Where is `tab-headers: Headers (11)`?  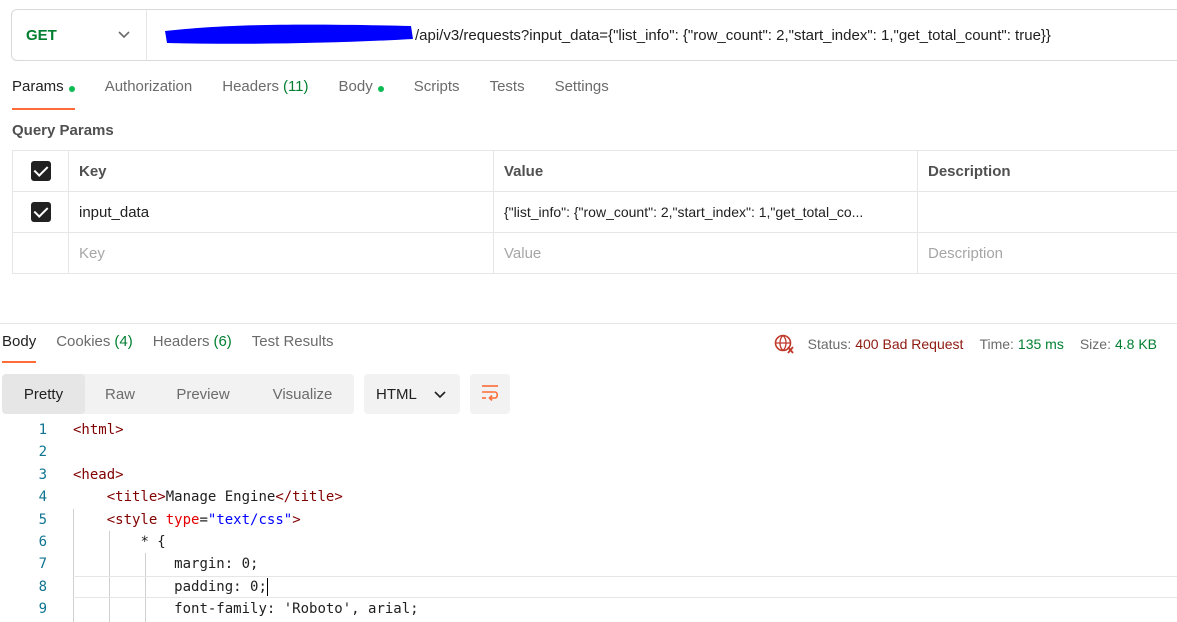 tab-headers: Headers (11) is located at coordinates (265, 94).